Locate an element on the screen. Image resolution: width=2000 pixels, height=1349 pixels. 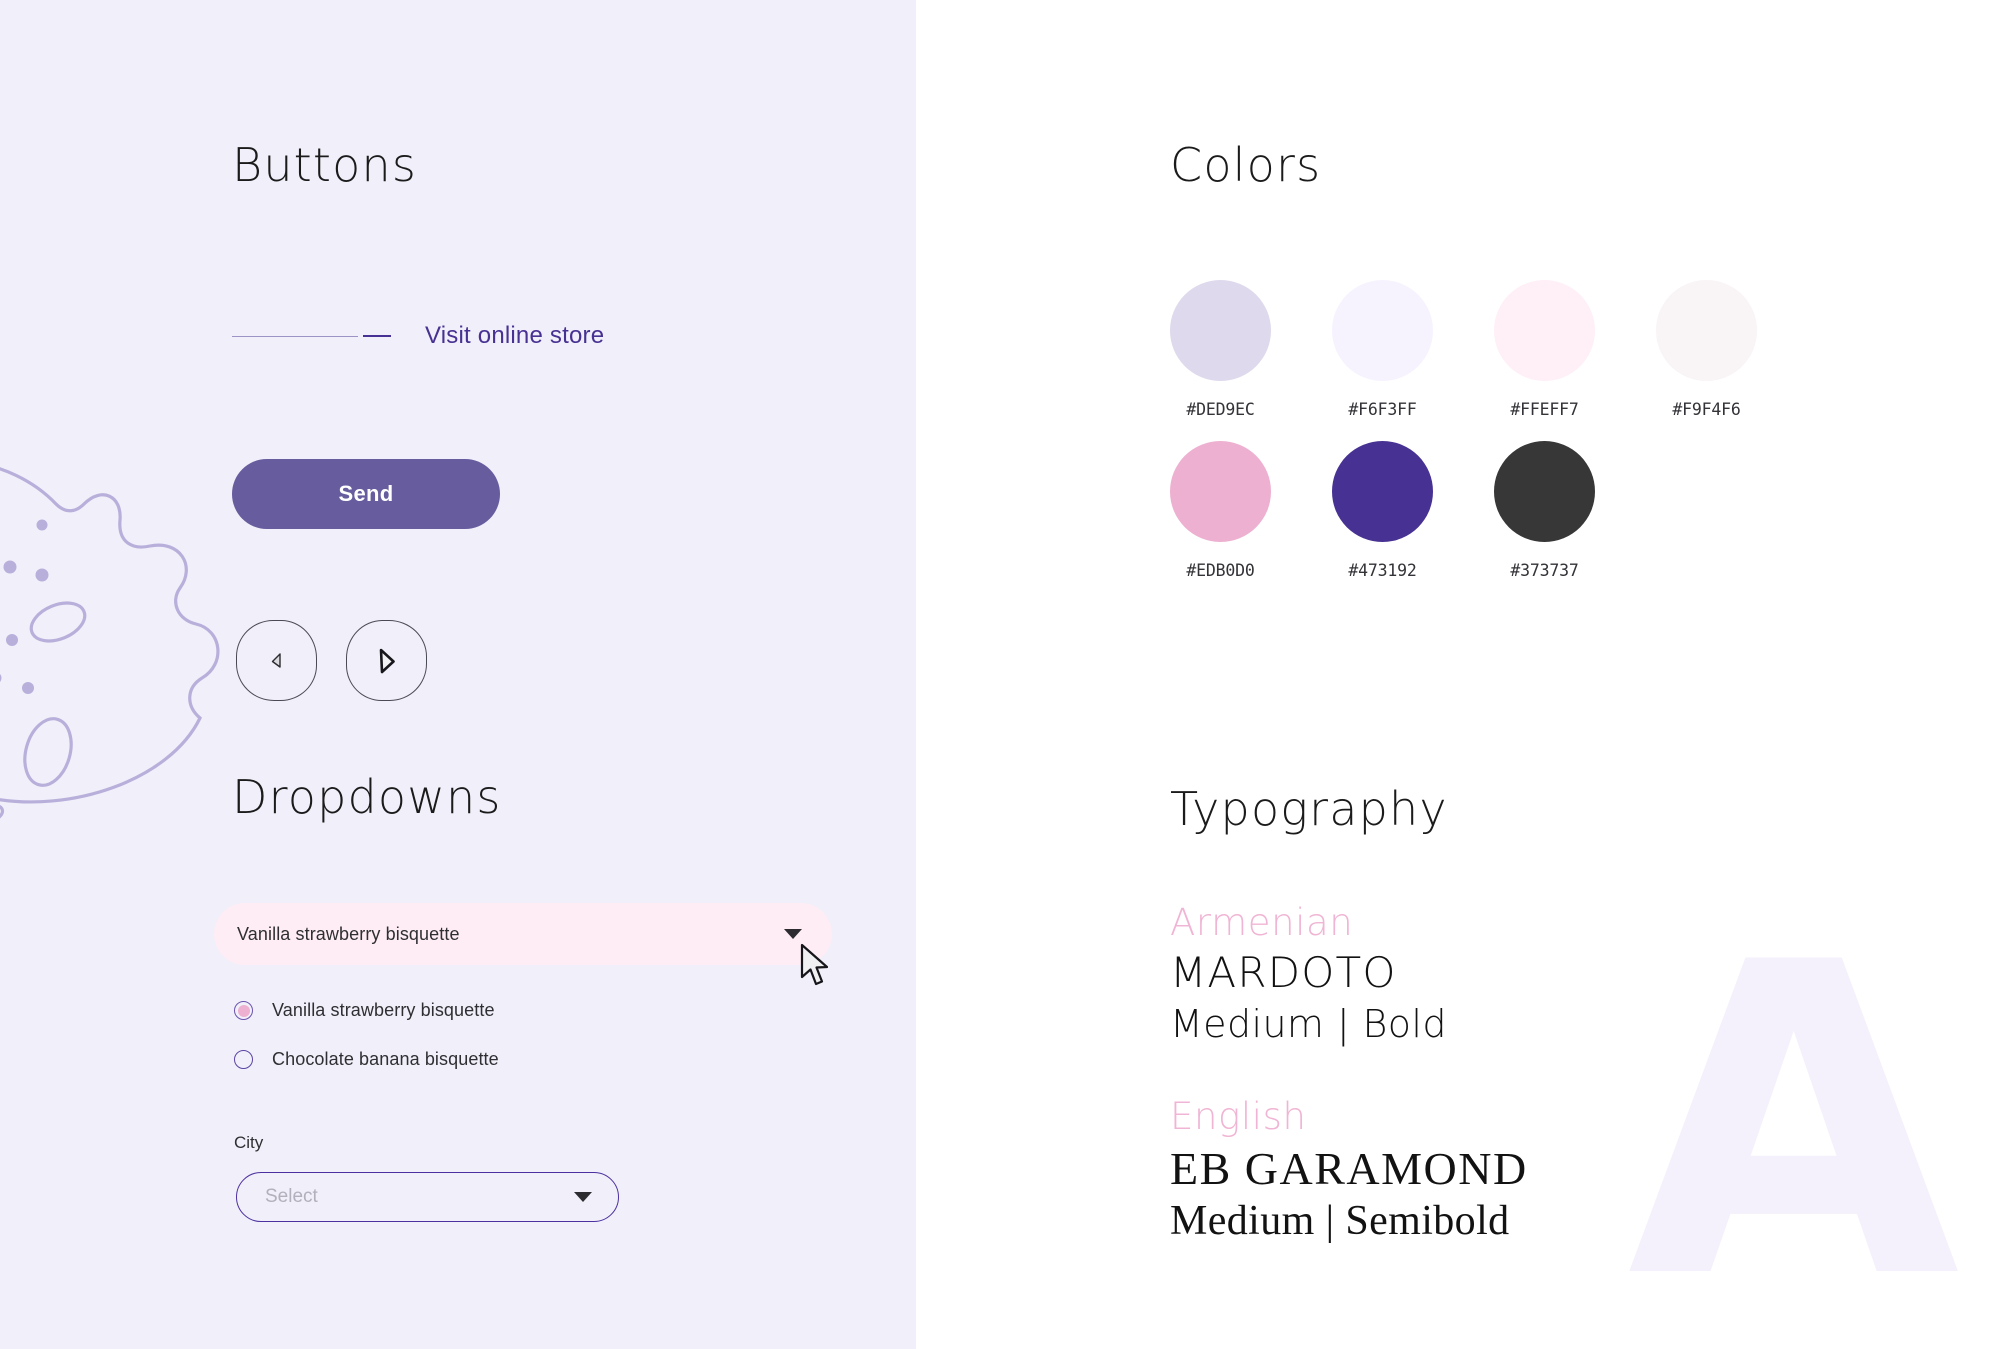
next-button is located at coordinates (386, 660).